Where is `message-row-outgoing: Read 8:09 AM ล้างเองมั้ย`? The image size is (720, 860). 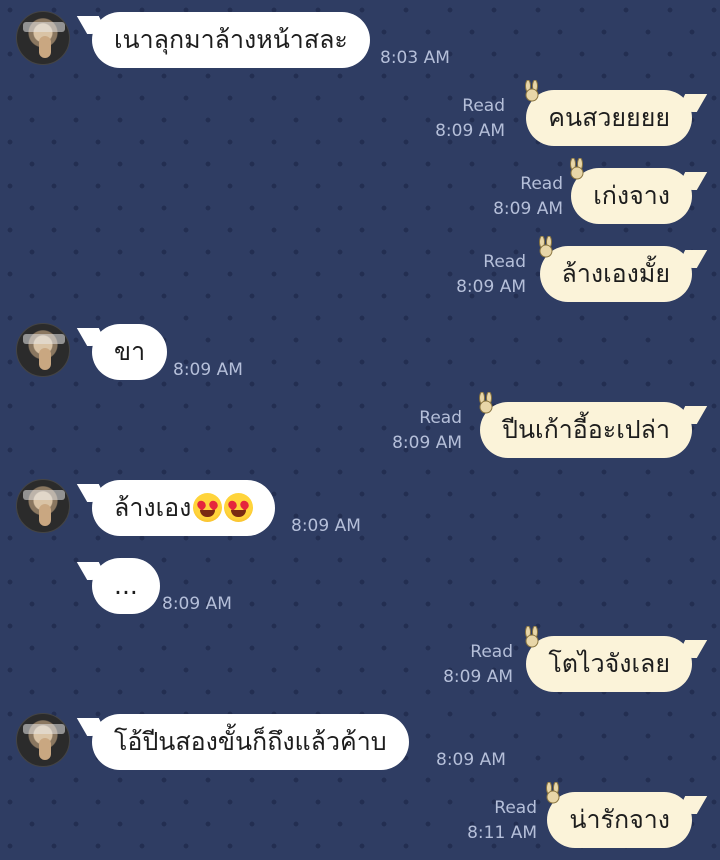 message-row-outgoing: Read 8:09 AM ล้างเองมั้ย is located at coordinates (360, 271).